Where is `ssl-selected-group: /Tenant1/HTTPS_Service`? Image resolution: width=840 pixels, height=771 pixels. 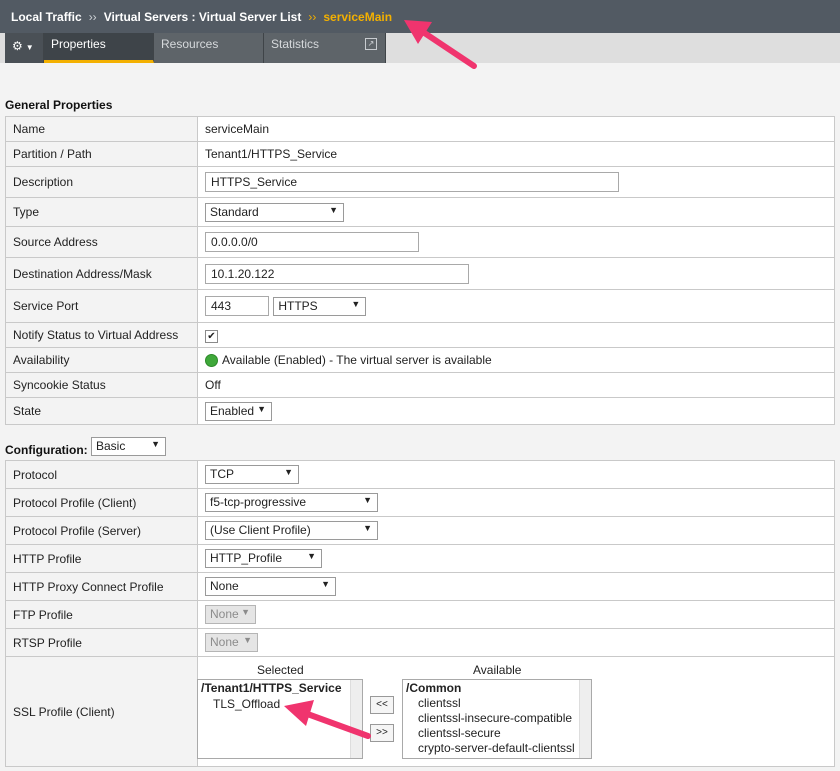 ssl-selected-group: /Tenant1/HTTPS_Service is located at coordinates (271, 688).